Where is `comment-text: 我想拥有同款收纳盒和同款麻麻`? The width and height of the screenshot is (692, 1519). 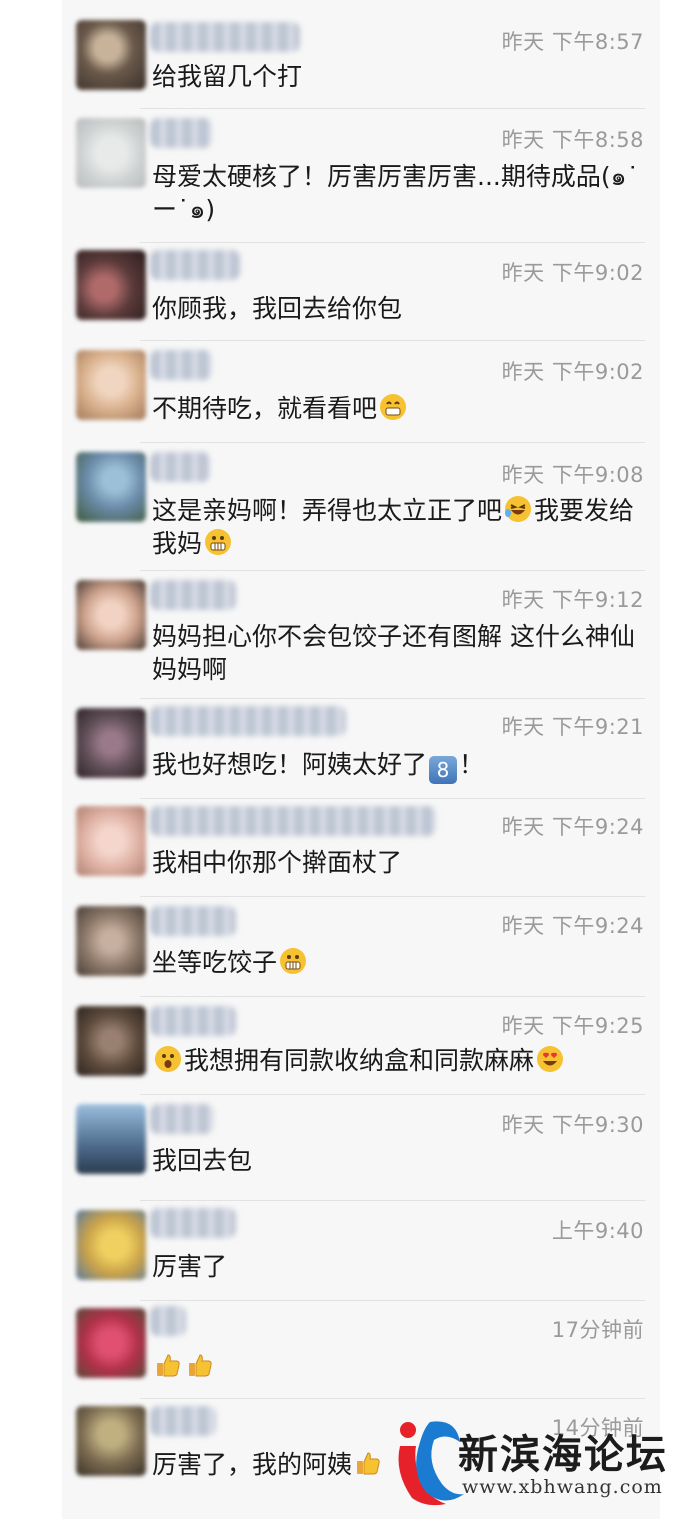
comment-text: 我想拥有同款收纳盒和同款麻麻 is located at coordinates (397, 1060).